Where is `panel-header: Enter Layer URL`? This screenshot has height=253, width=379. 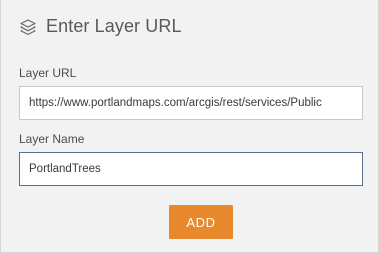
panel-header: Enter Layer URL is located at coordinates (100, 26).